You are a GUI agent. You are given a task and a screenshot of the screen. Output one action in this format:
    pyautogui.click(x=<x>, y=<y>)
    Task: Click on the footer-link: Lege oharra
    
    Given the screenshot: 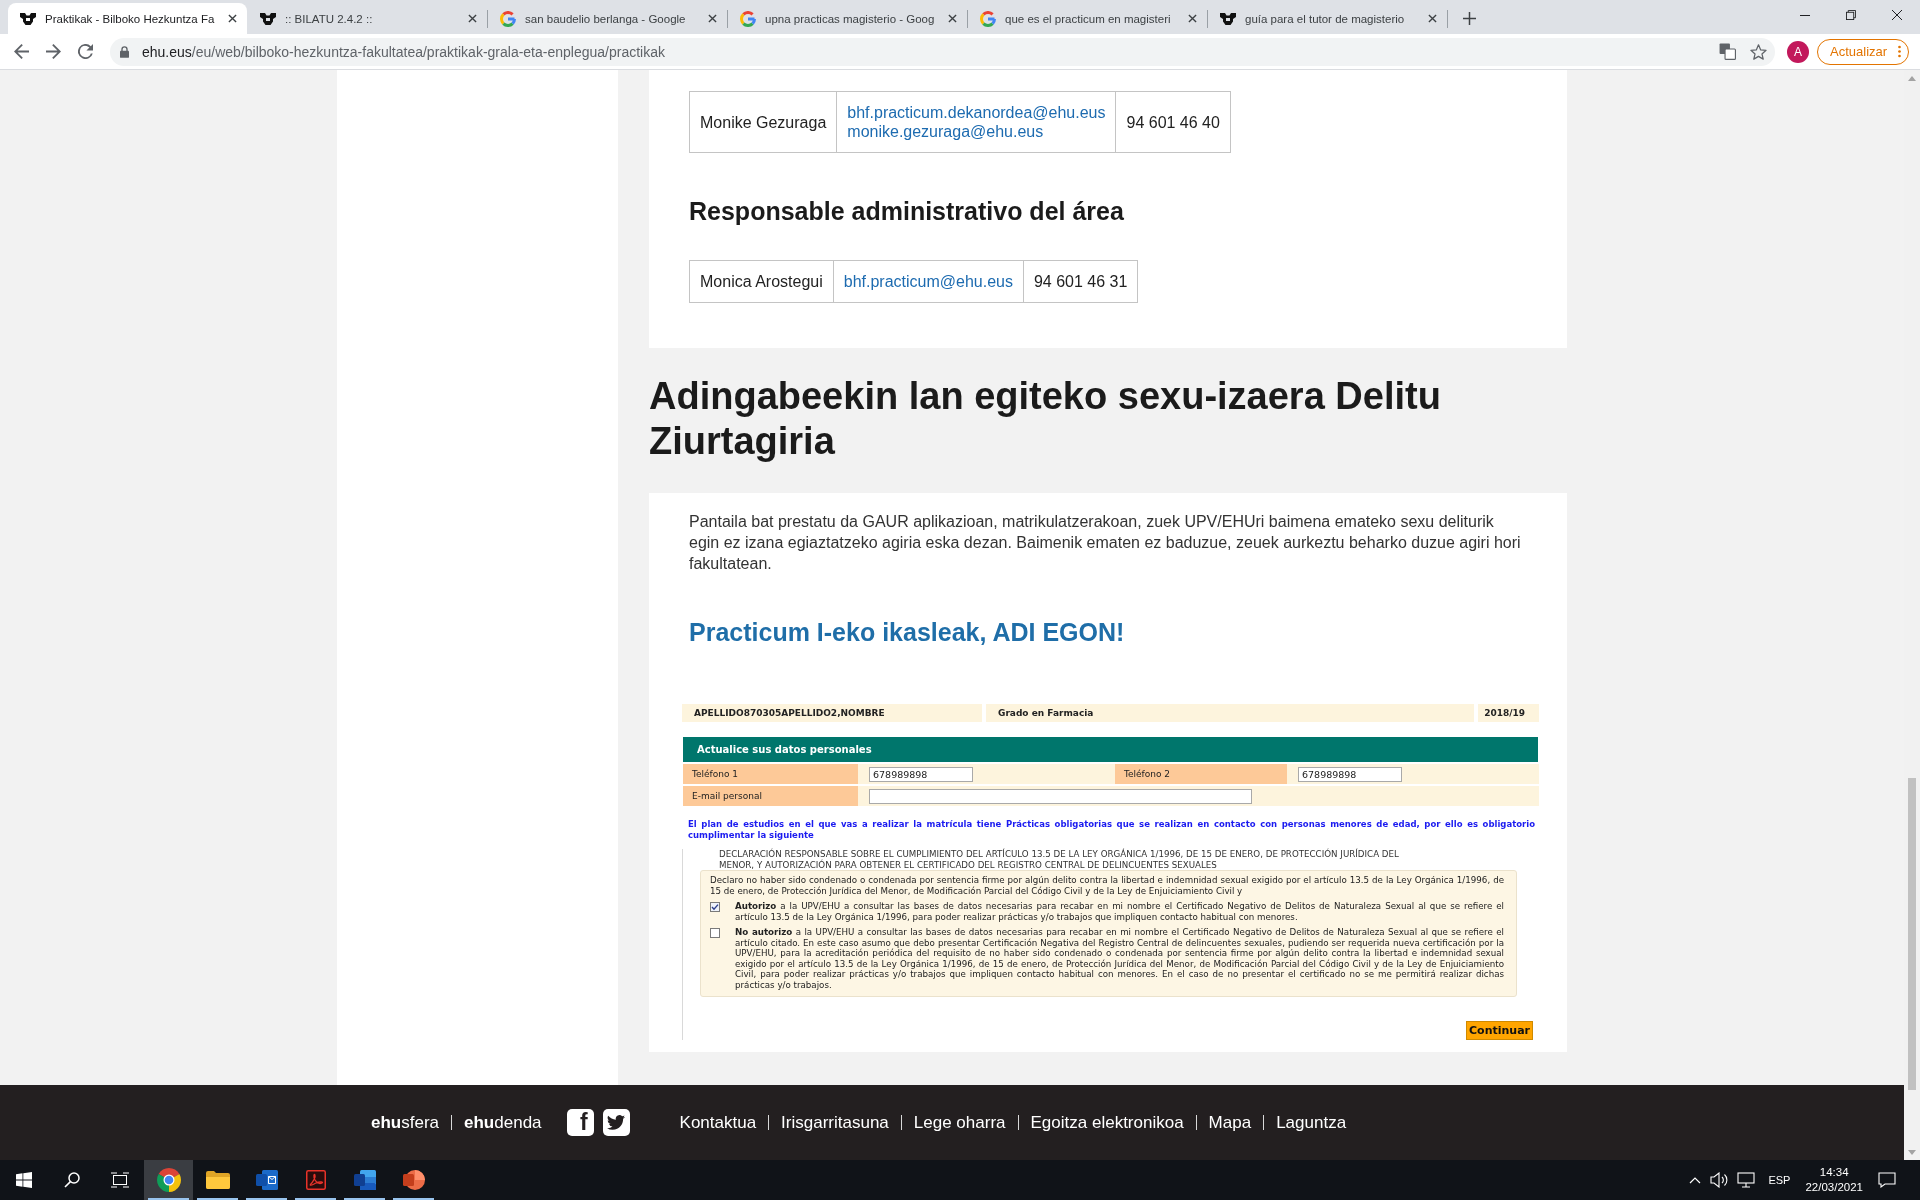 What is the action you would take?
    pyautogui.click(x=959, y=1122)
    